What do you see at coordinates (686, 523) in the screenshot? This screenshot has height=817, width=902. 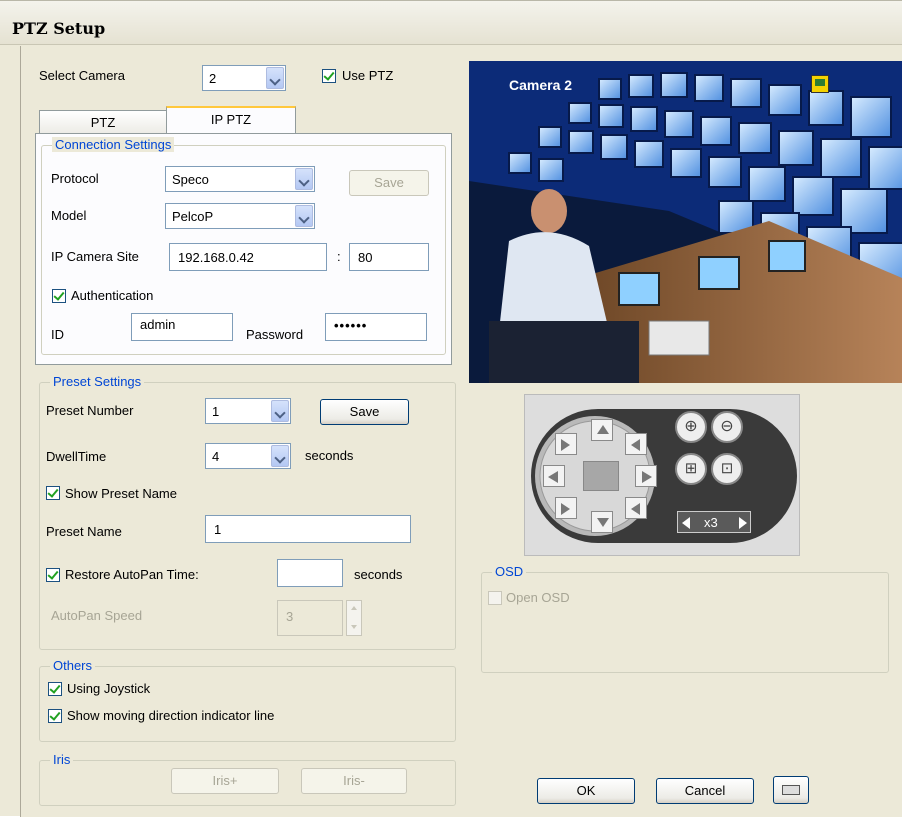 I see `speed-decrease-icon` at bounding box center [686, 523].